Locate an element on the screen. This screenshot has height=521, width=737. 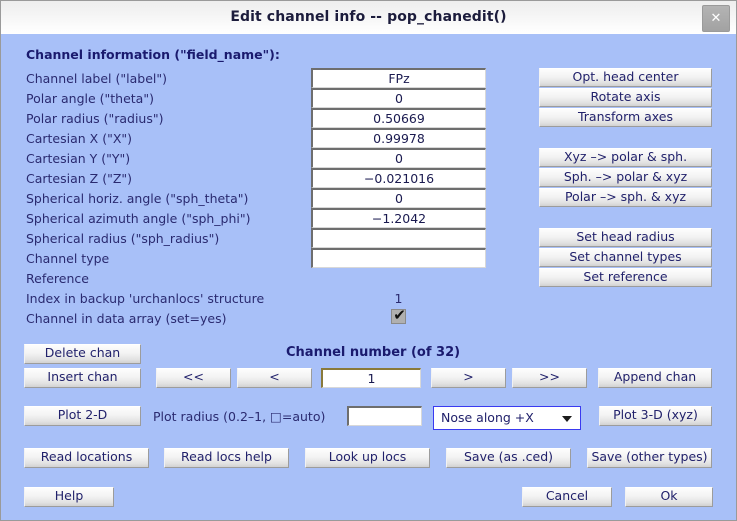
read-locations-button: Read locations is located at coordinates (86, 458).